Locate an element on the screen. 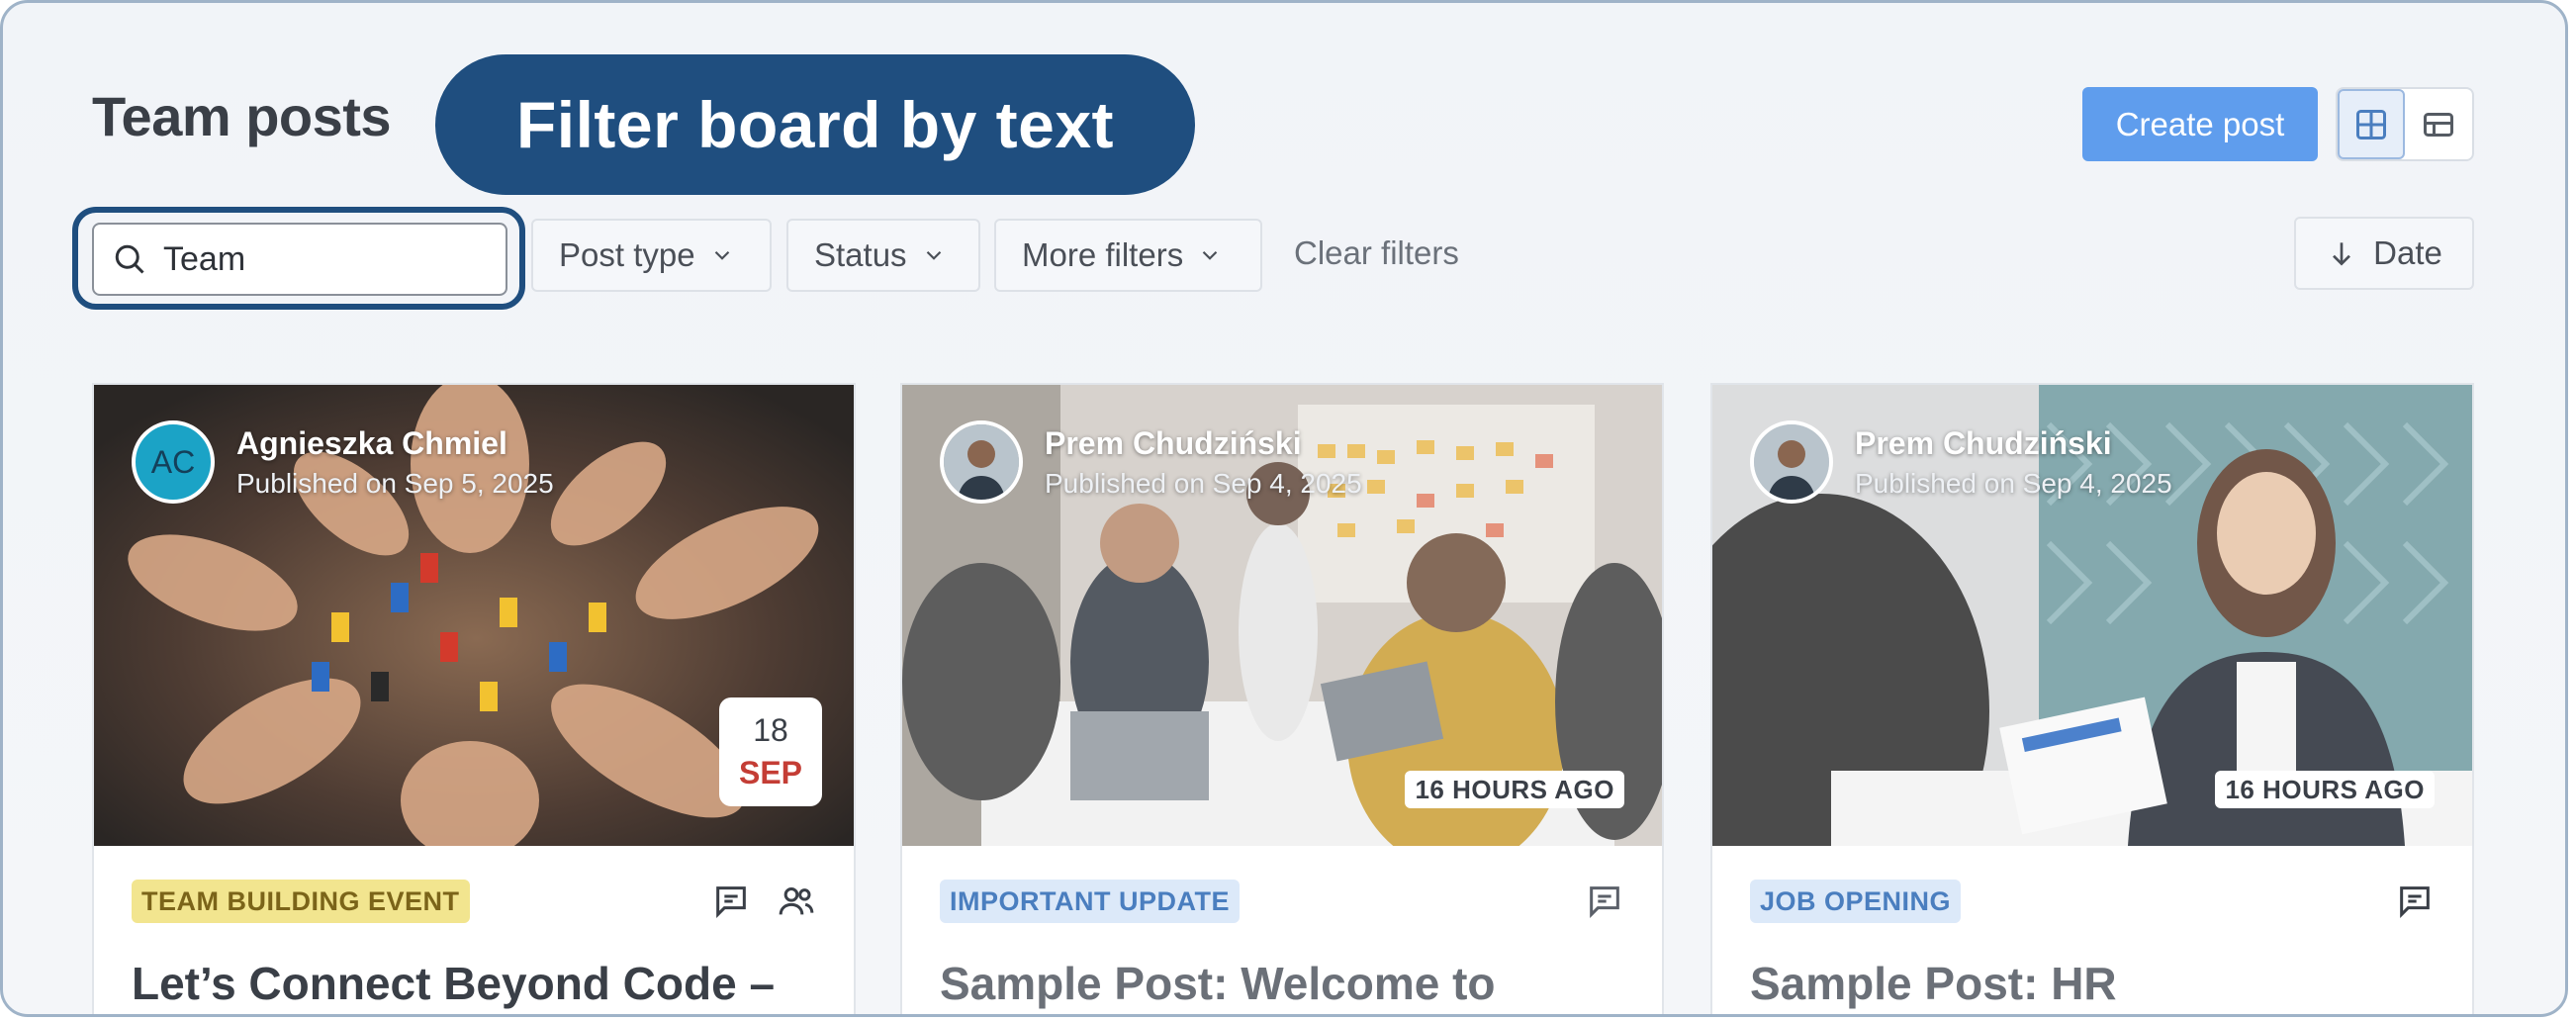  search-input: Team is located at coordinates (299, 259).